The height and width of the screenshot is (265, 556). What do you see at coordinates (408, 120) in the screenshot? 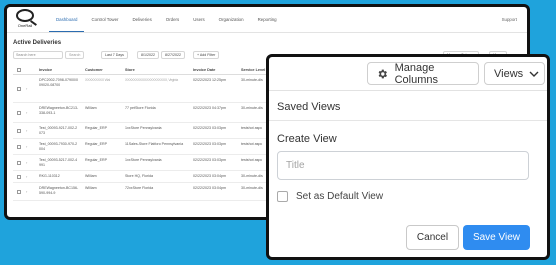
I see `section-divider` at bounding box center [408, 120].